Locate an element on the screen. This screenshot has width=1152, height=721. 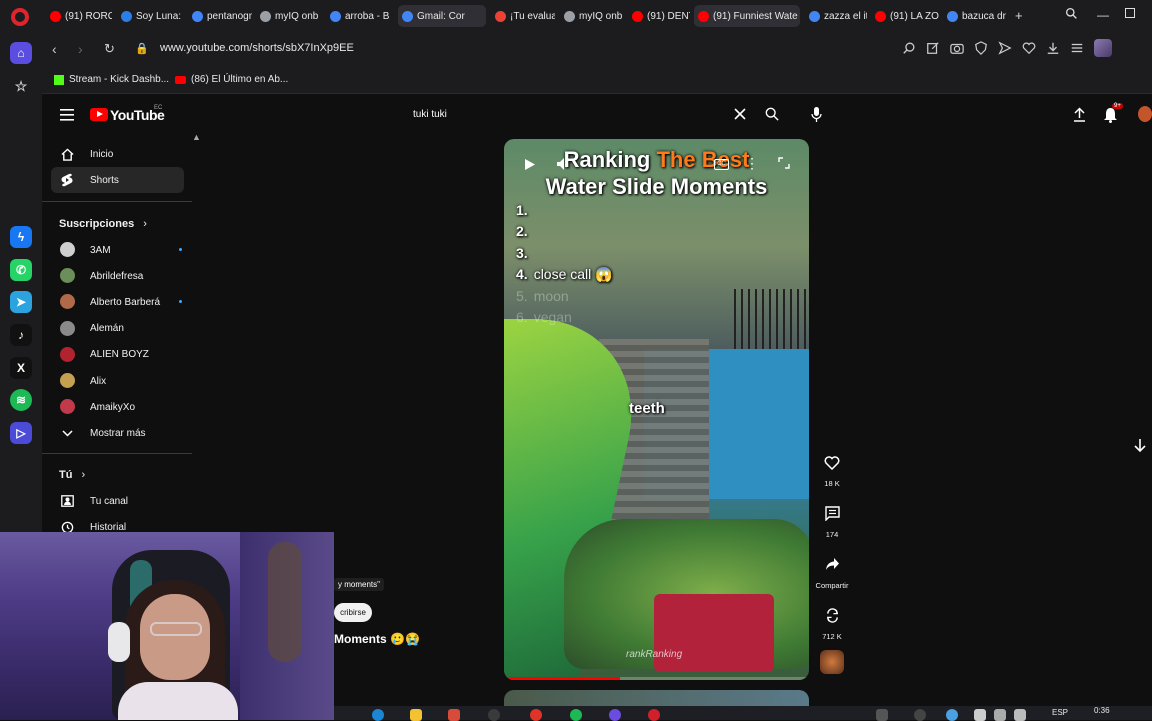
find-icon is located at coordinates (909, 48).